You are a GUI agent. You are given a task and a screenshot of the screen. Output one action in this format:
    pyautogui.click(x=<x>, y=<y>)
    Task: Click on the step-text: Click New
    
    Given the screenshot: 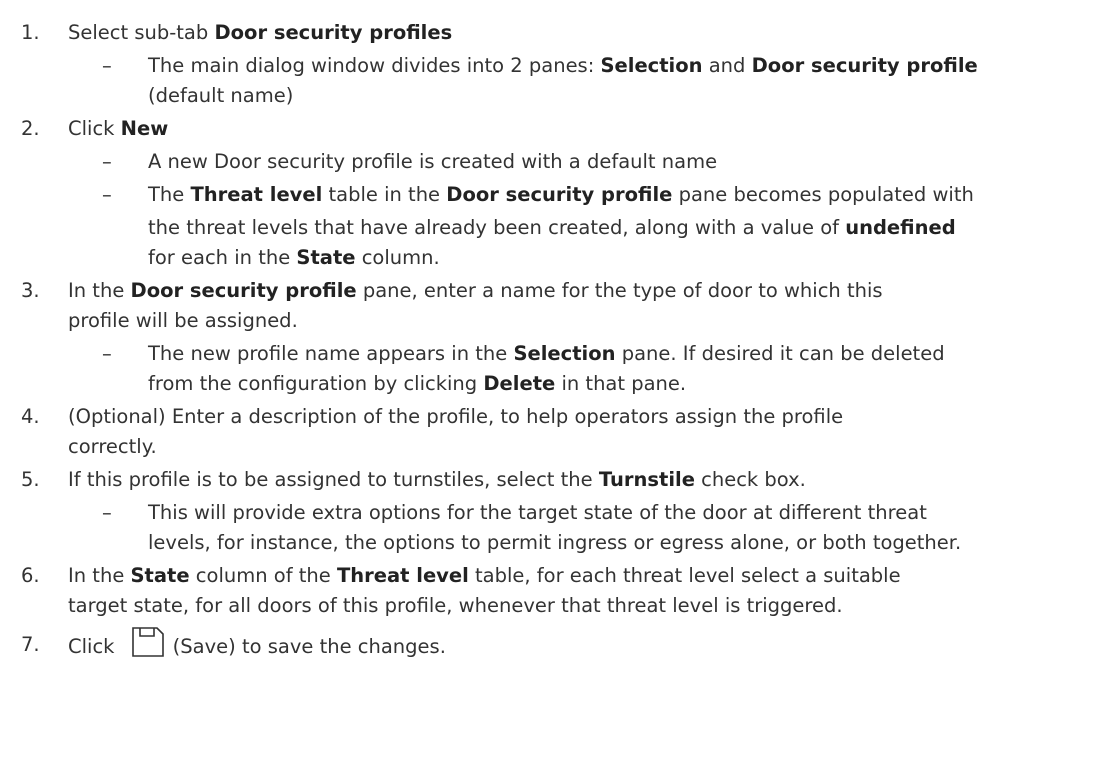 What is the action you would take?
    pyautogui.click(x=118, y=129)
    